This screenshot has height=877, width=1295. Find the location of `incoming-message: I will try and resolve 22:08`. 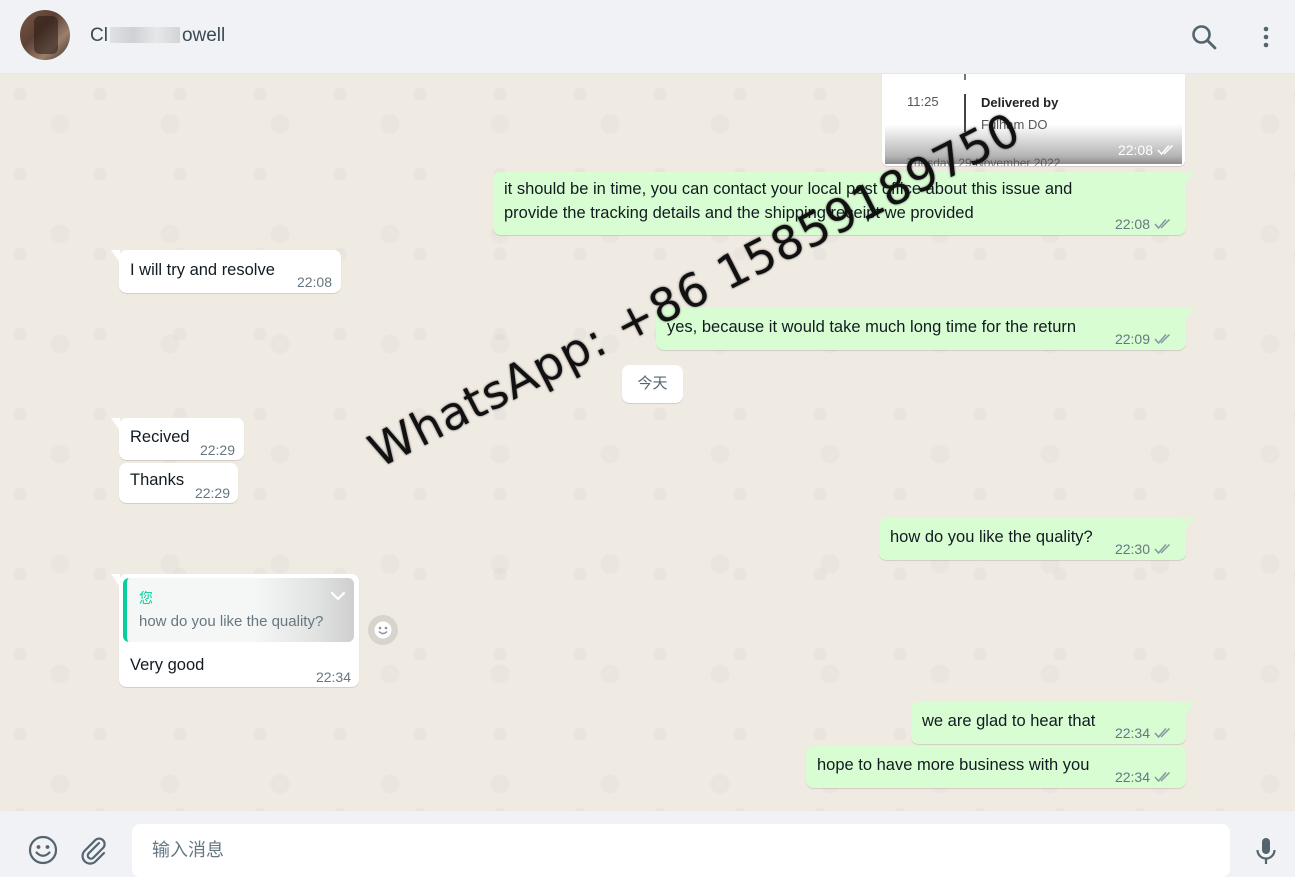

incoming-message: I will try and resolve 22:08 is located at coordinates (226, 271).